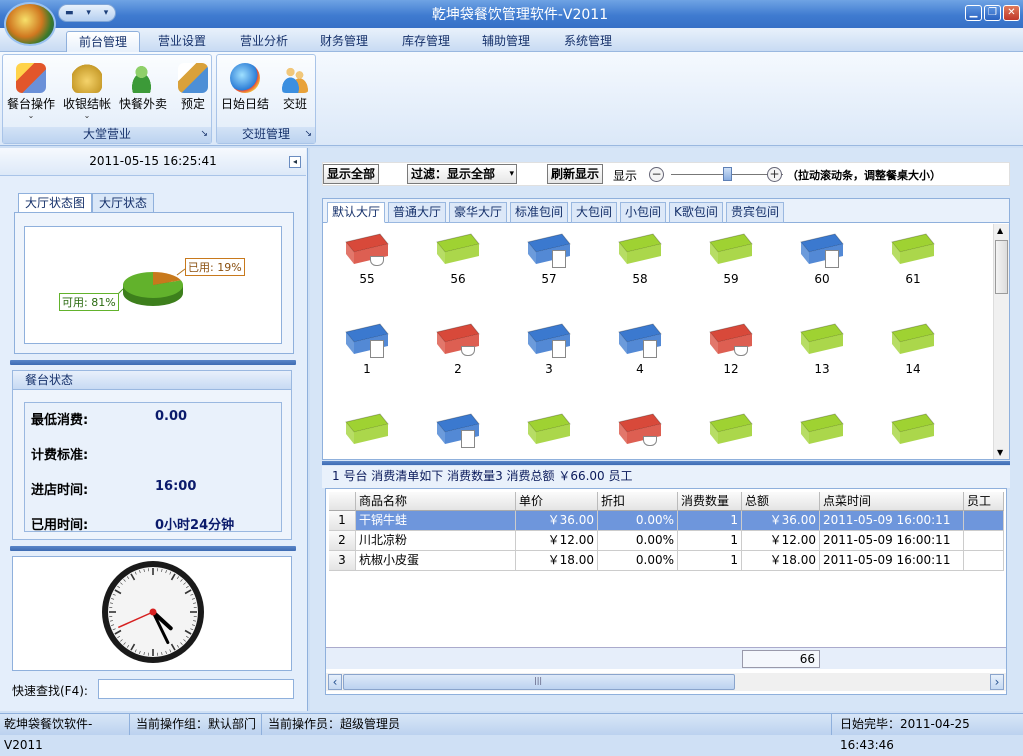 The height and width of the screenshot is (756, 1023). I want to click on table-tile: 13, so click(822, 353).